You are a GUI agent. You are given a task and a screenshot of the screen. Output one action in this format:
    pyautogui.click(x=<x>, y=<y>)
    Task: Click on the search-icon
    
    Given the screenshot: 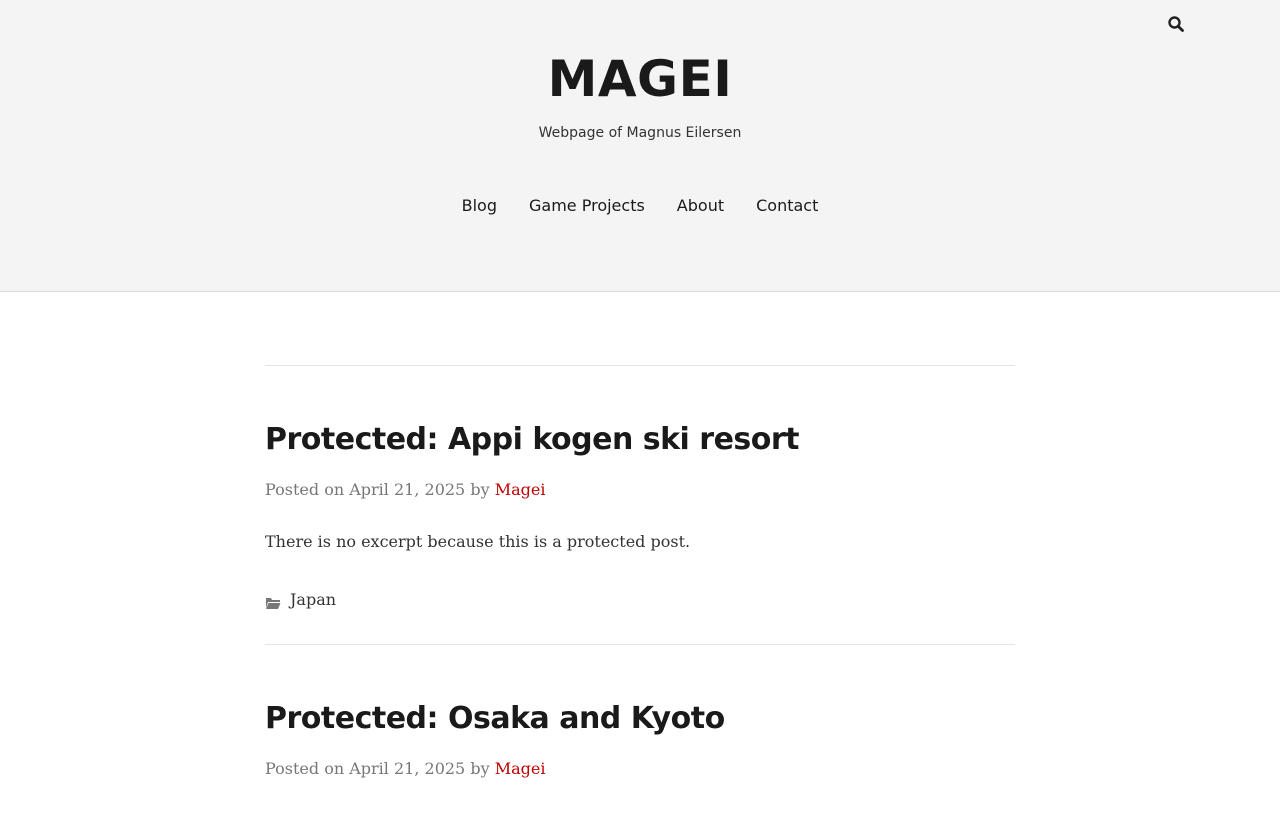 What is the action you would take?
    pyautogui.click(x=1176, y=24)
    